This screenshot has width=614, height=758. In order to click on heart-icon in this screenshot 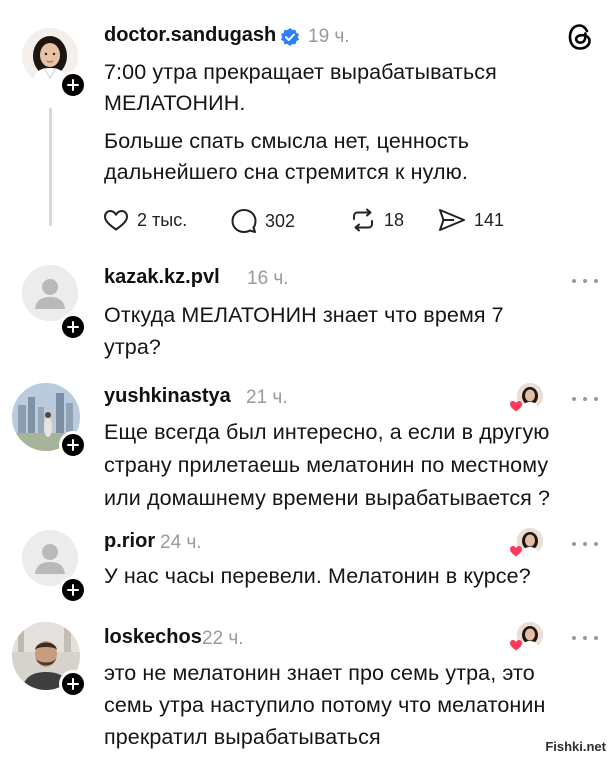, I will do `click(116, 220)`.